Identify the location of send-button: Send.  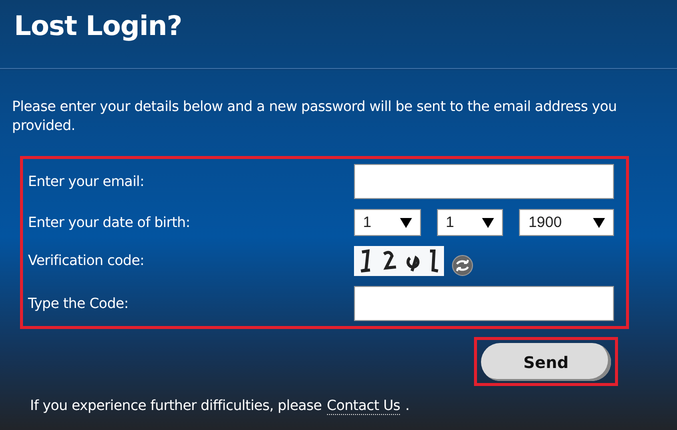
(546, 362).